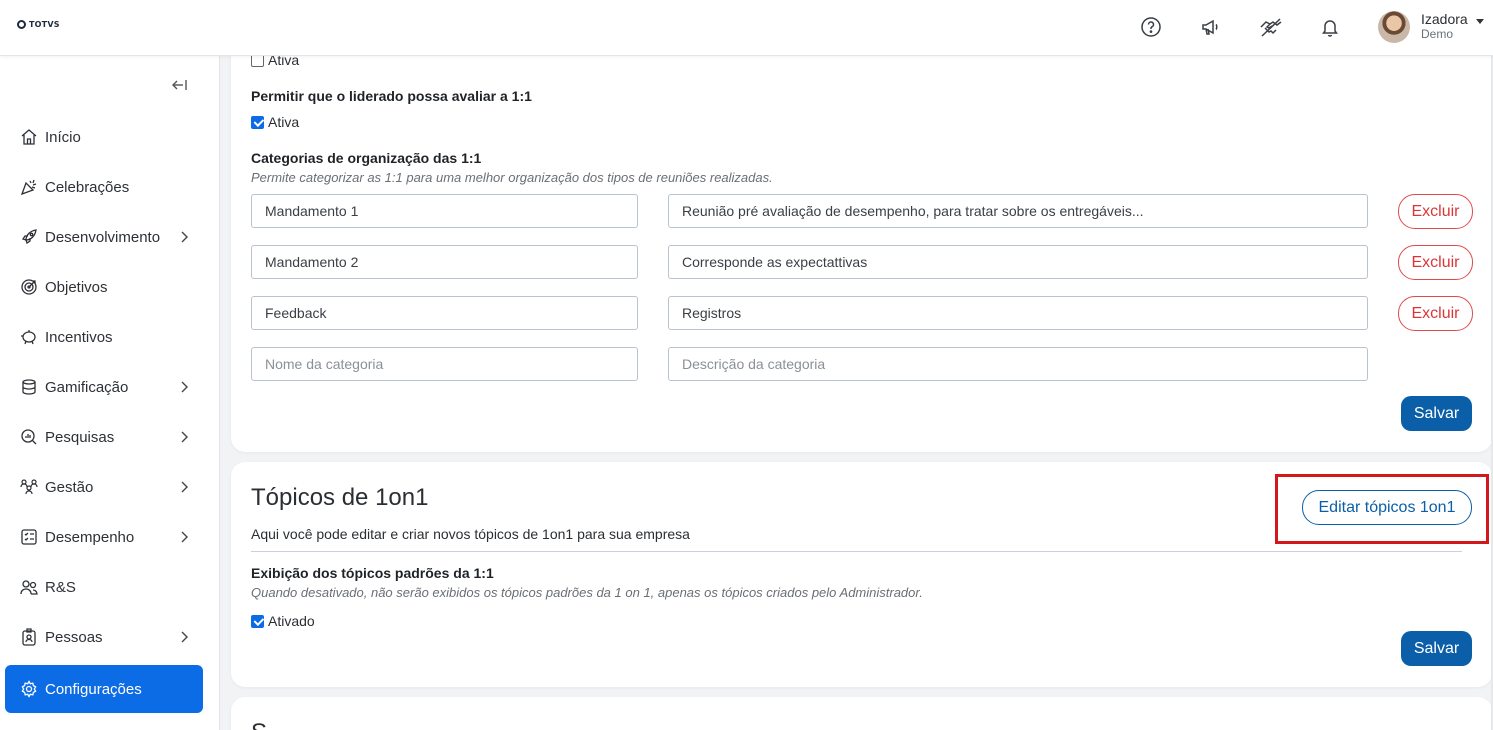  What do you see at coordinates (104, 137) in the screenshot?
I see `sidebar-item-inicio: Início` at bounding box center [104, 137].